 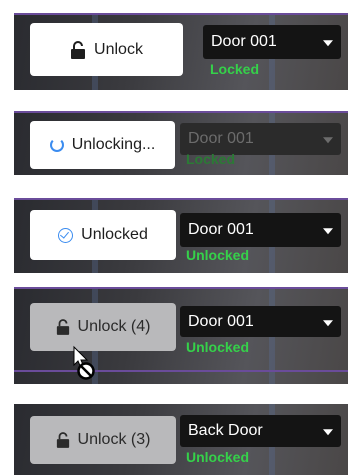 What do you see at coordinates (181, 143) in the screenshot?
I see `door-control-panel-2: Unlocking... Door 001 Locked` at bounding box center [181, 143].